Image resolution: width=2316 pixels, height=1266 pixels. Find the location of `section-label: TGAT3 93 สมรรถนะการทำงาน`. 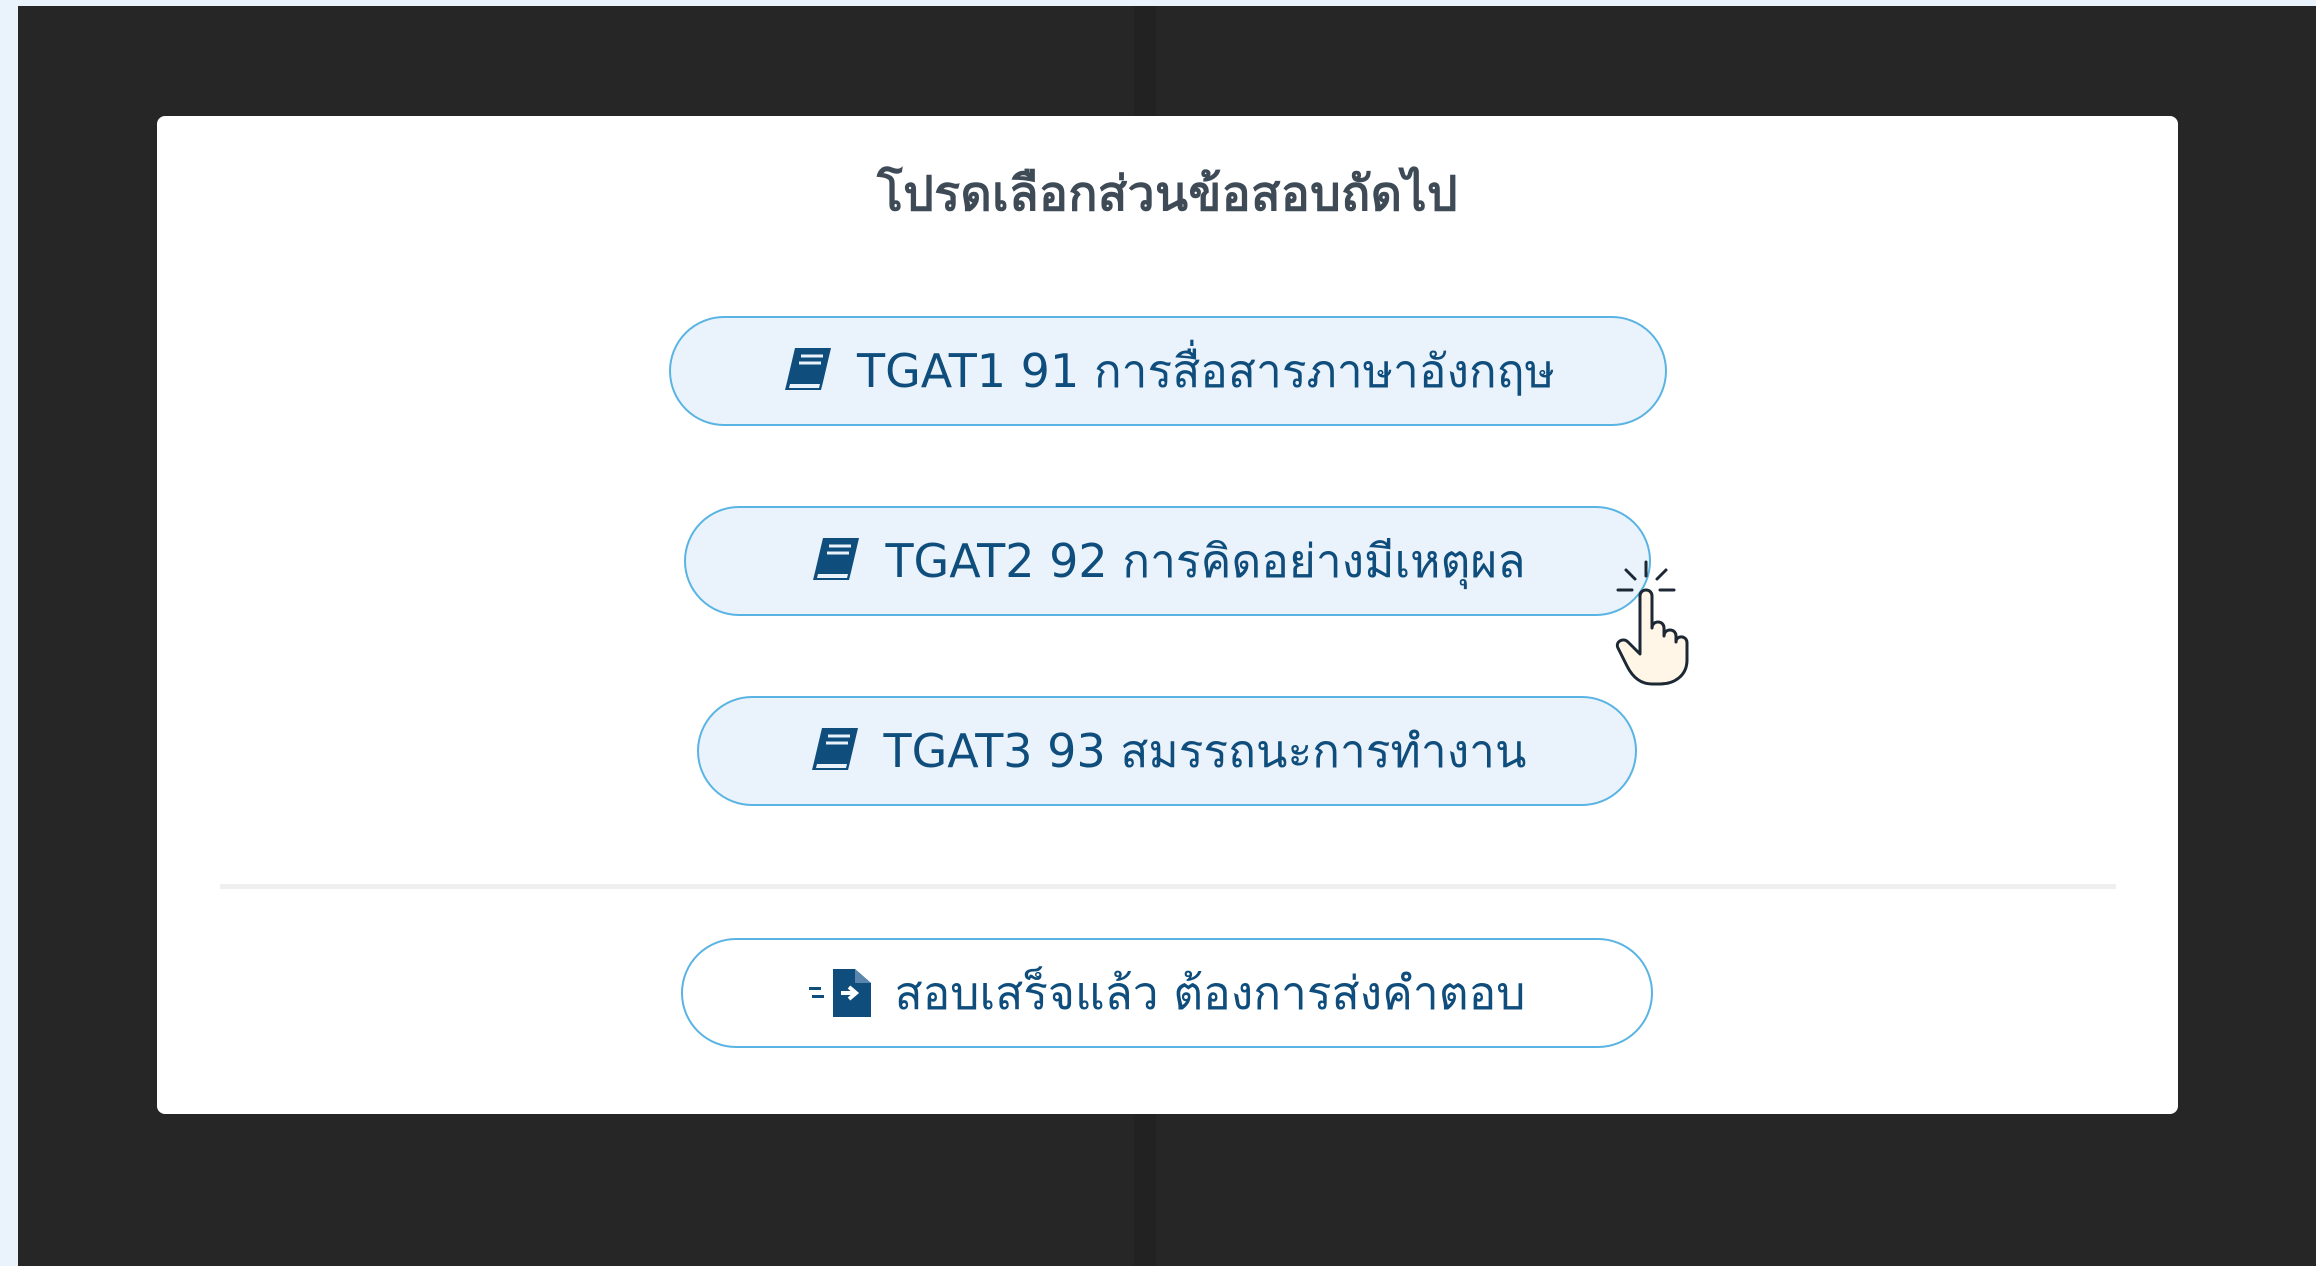

section-label: TGAT3 93 สมรรถนะการทำงาน is located at coordinates (1205, 750).